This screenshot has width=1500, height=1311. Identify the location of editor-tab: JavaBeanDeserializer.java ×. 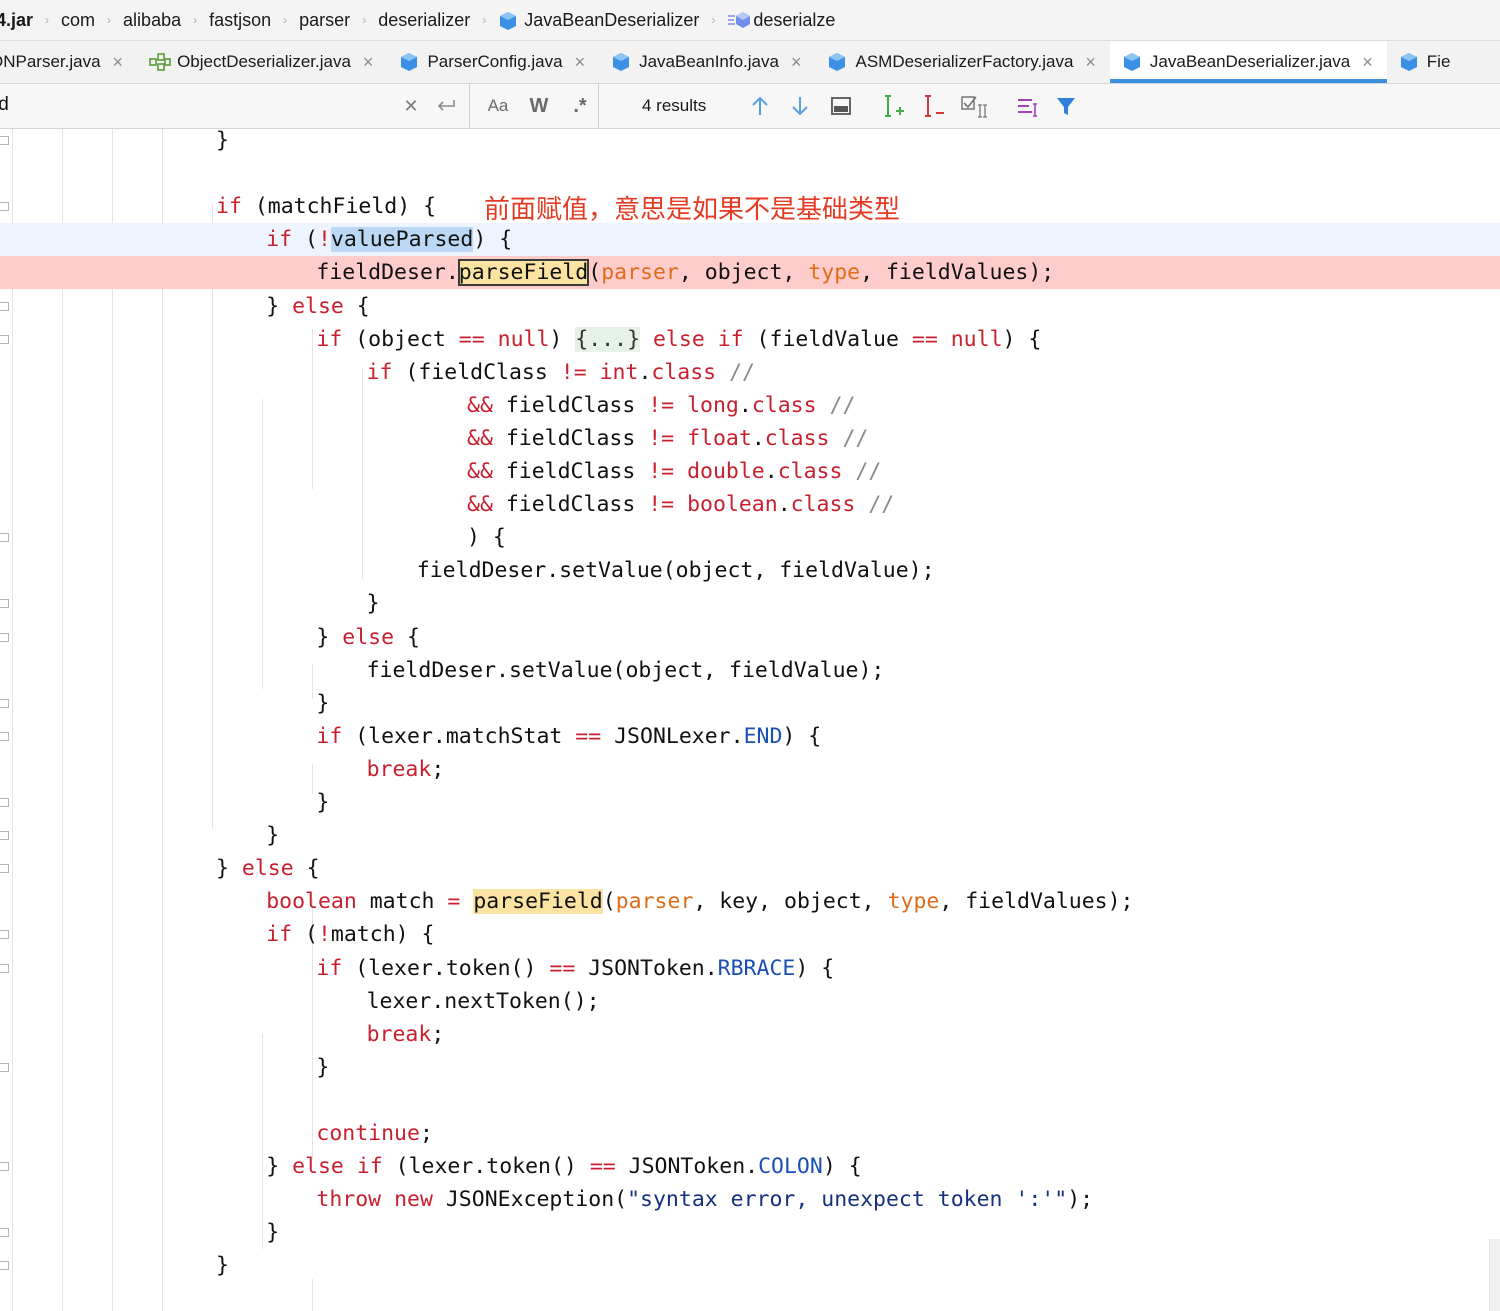
(1248, 62).